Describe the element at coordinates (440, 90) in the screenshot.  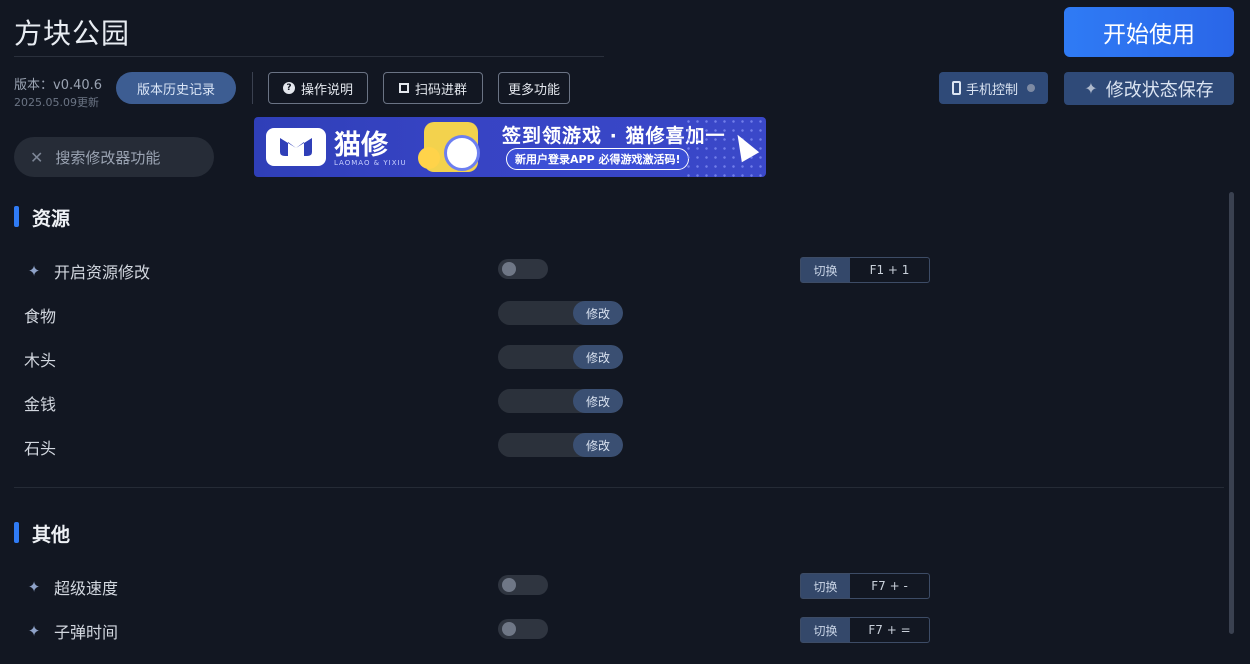
I see `scan-label: 扫码进群` at that location.